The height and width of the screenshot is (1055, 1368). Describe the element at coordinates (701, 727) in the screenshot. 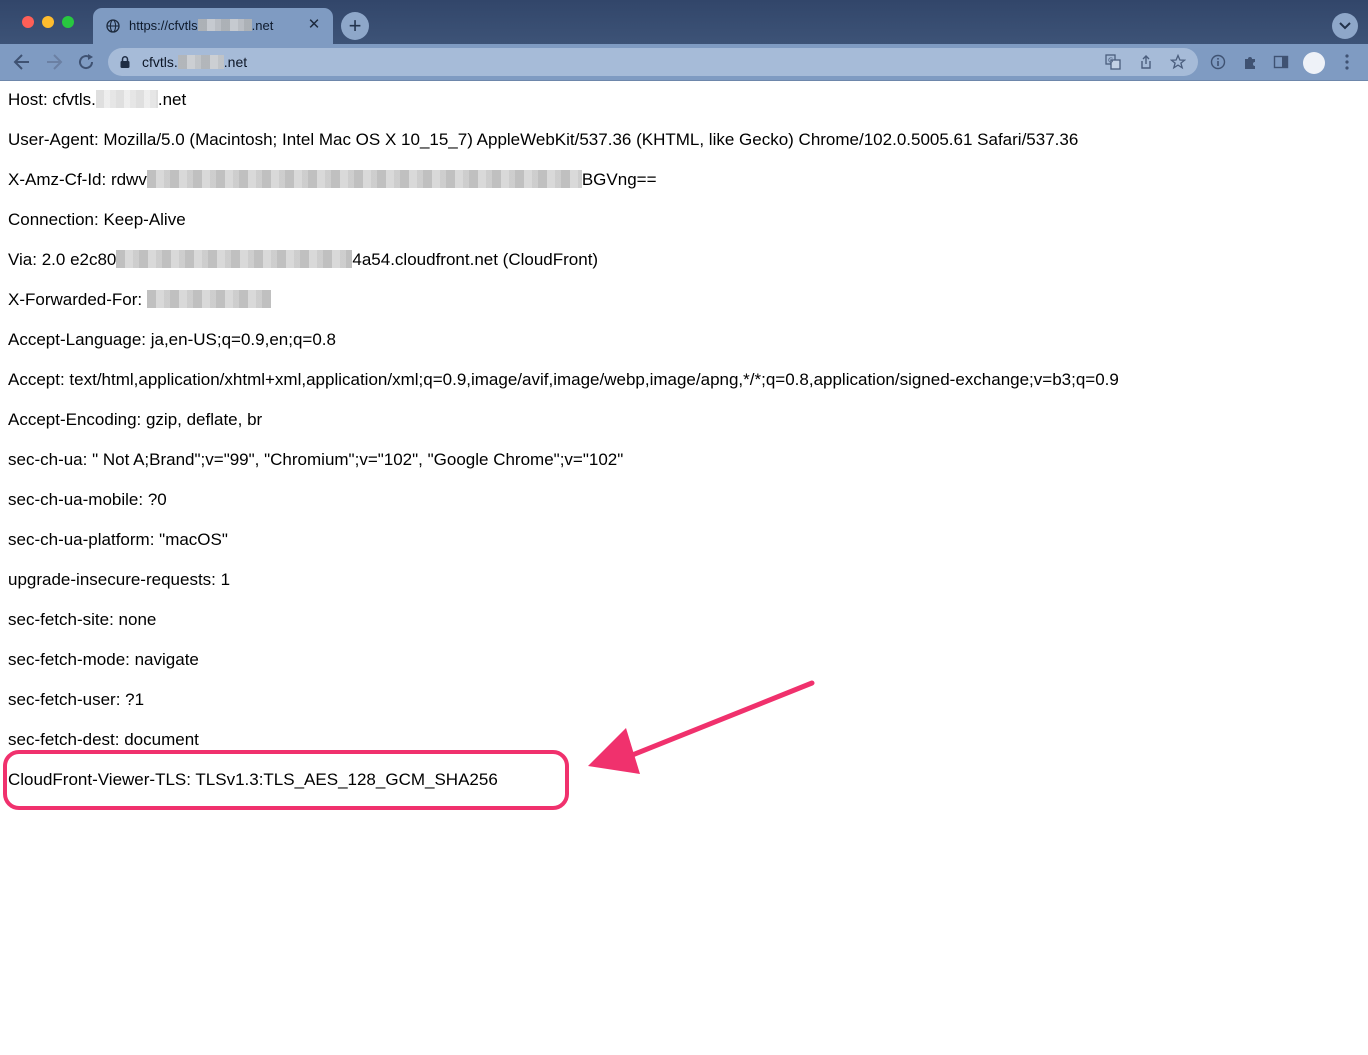

I see `annotation-arrow` at that location.